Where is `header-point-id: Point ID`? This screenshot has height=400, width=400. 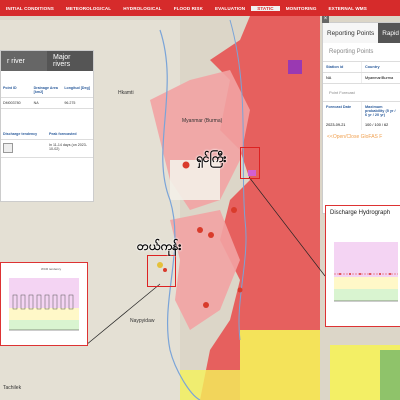 header-point-id: Point ID is located at coordinates (10, 88).